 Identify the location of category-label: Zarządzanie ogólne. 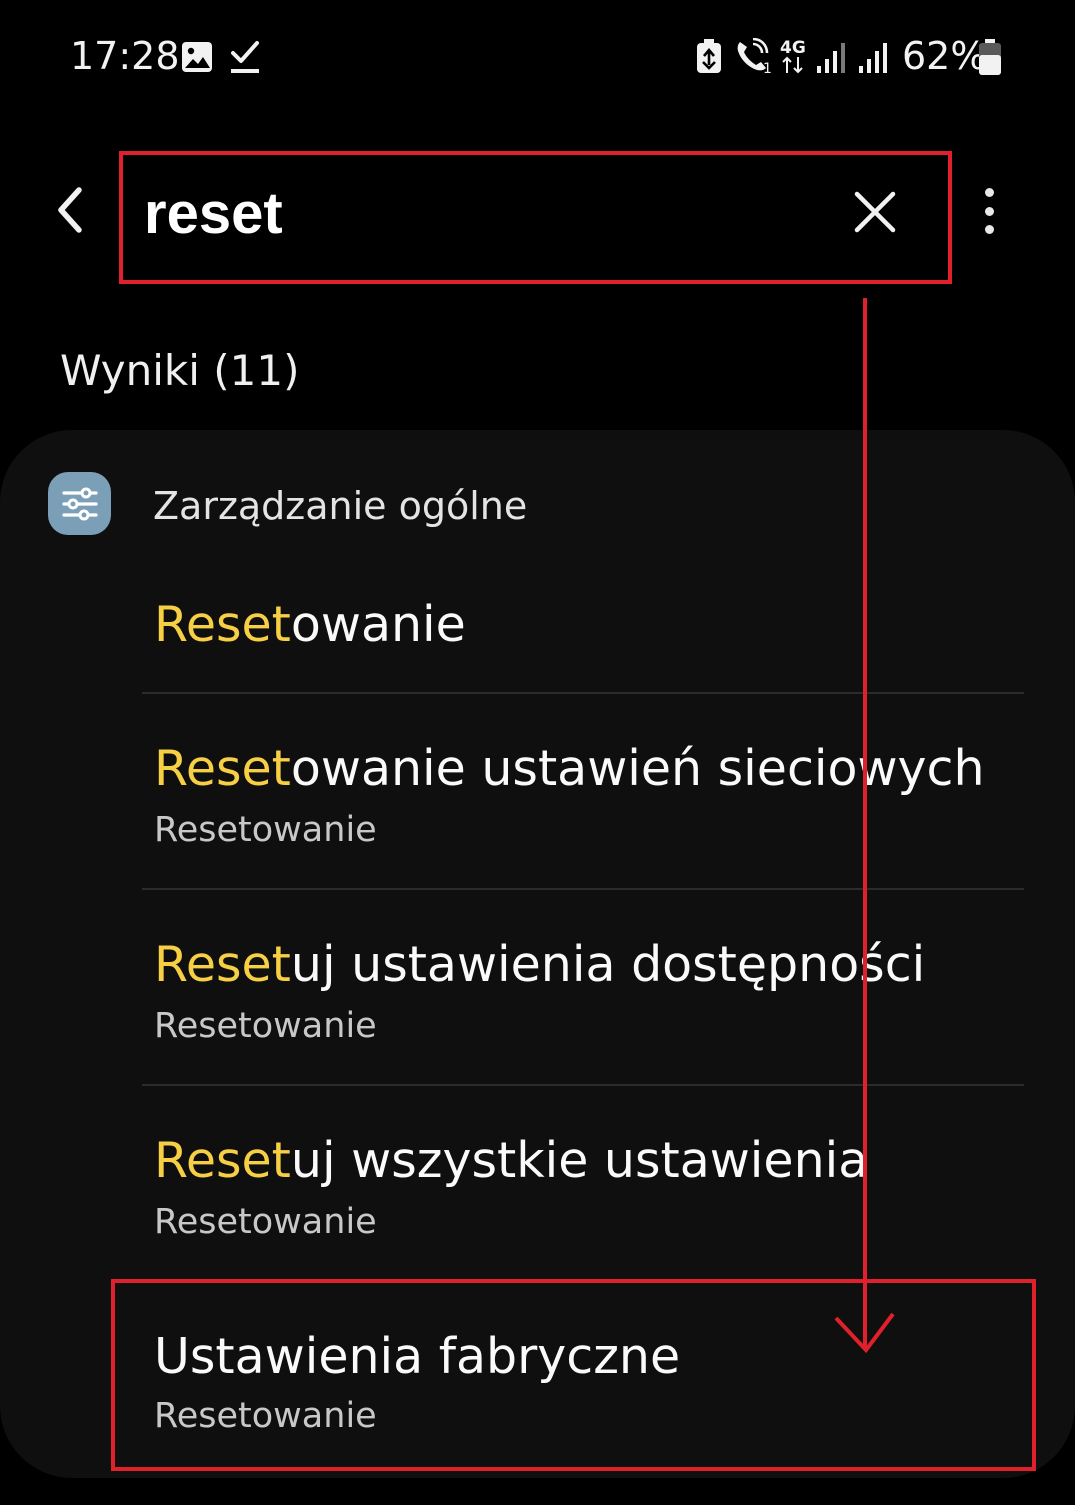
(340, 506).